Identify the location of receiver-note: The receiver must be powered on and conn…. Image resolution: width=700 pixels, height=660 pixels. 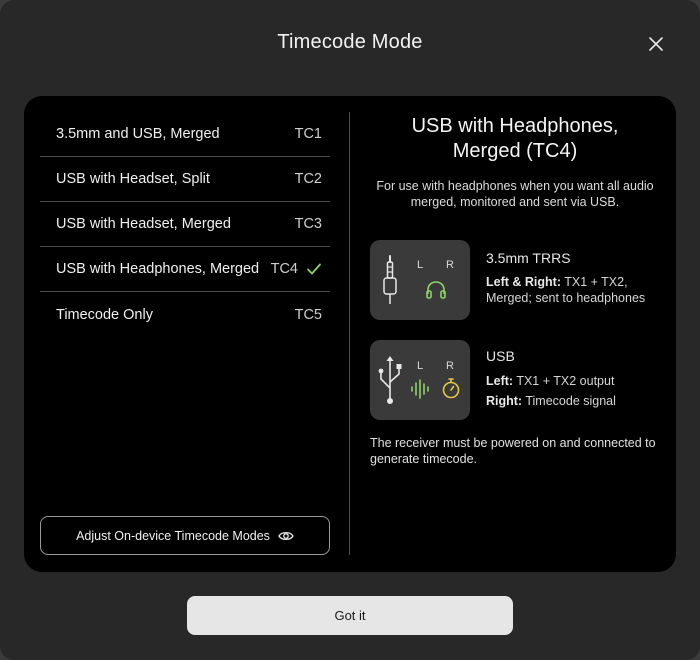
(513, 451).